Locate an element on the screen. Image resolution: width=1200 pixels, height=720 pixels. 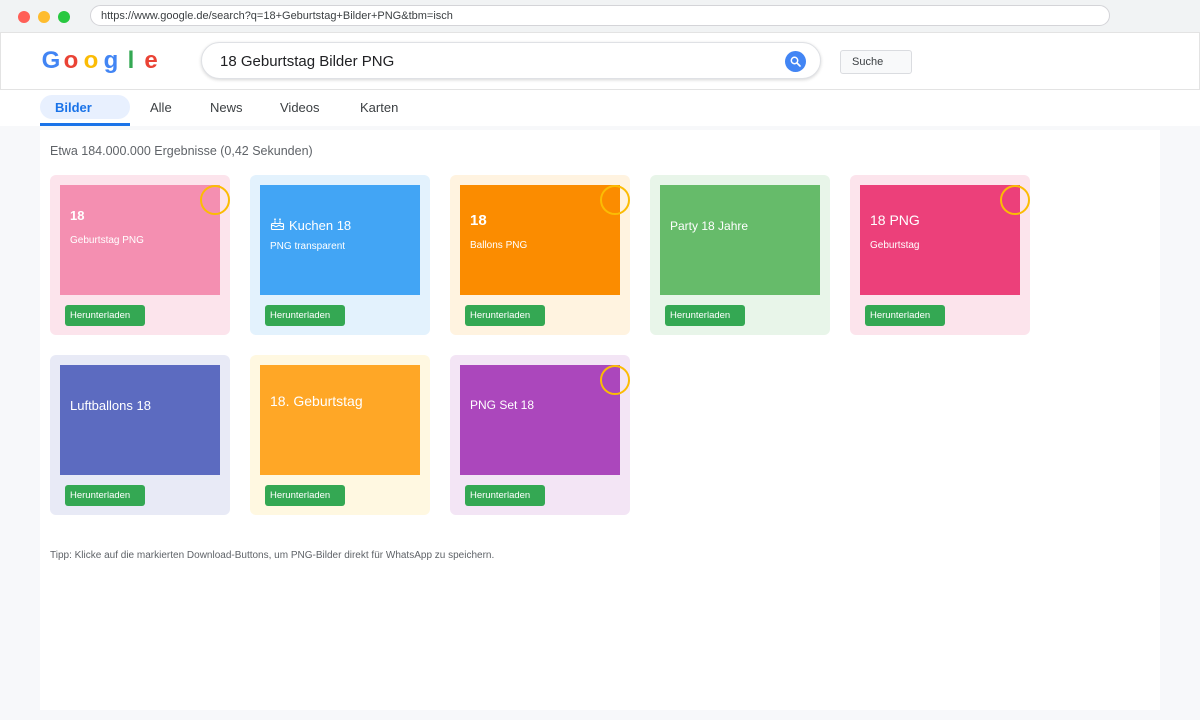
maximize-window-button is located at coordinates (64, 17).